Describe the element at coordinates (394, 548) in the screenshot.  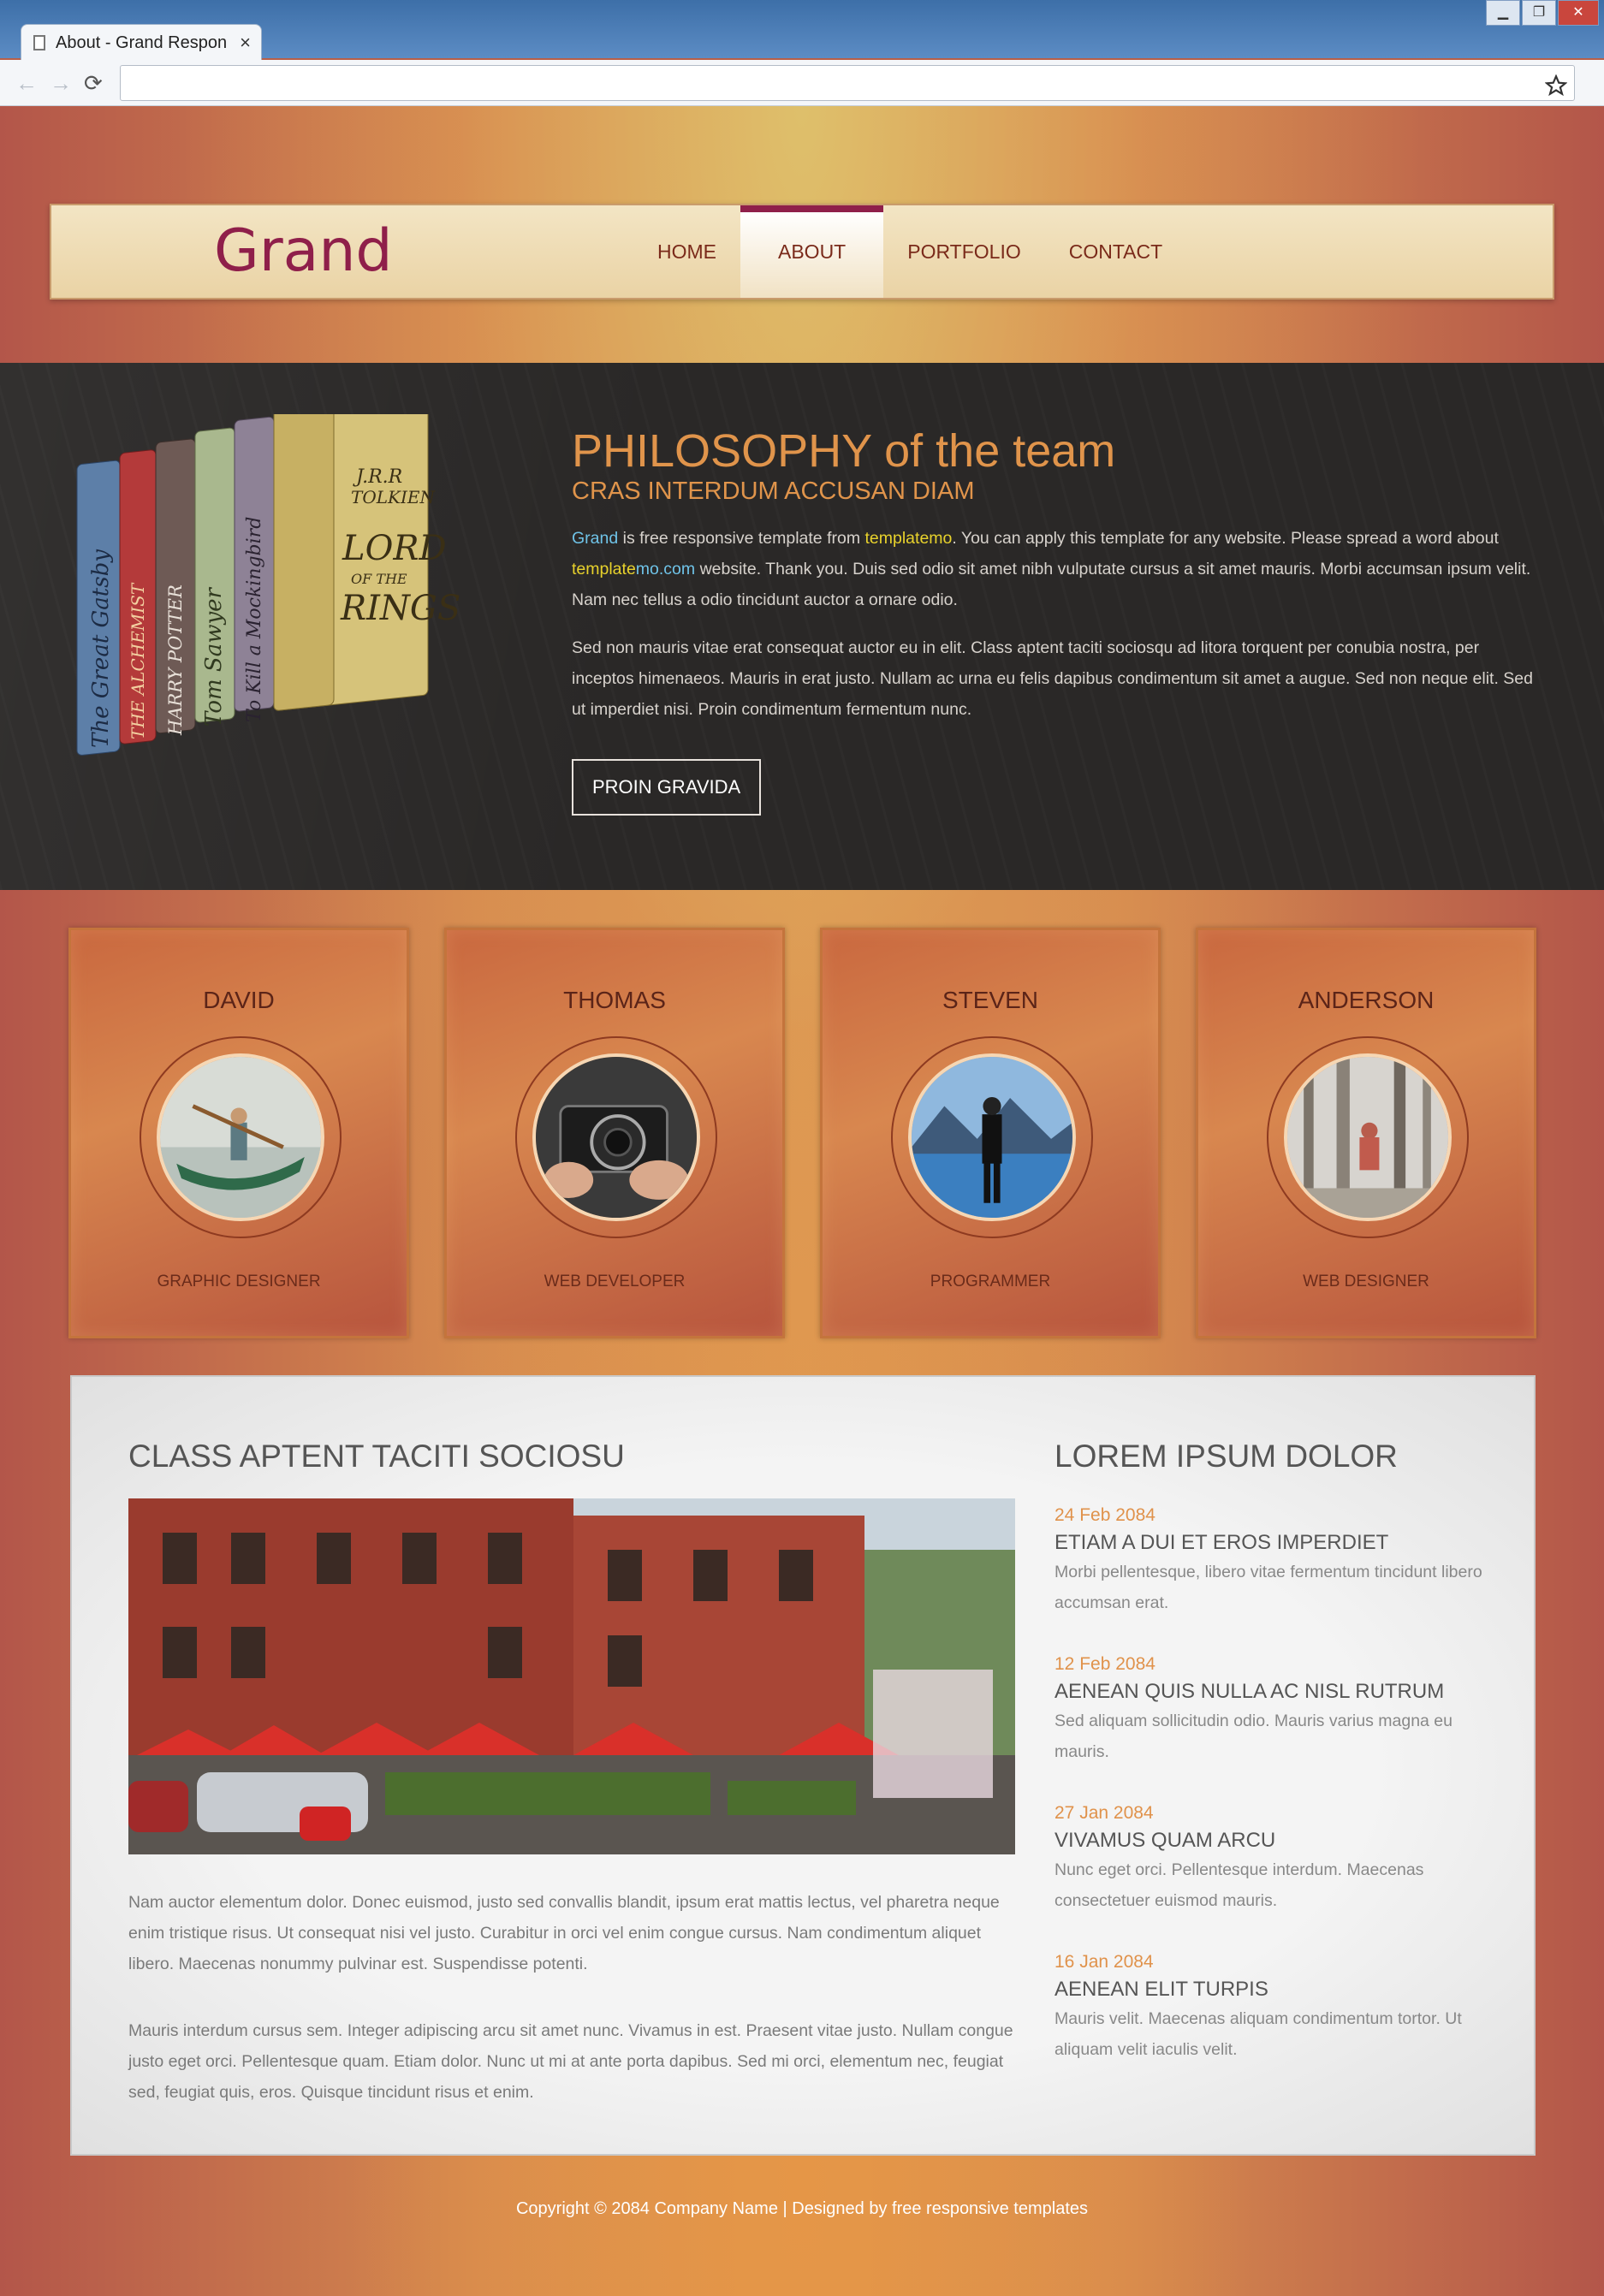
I see `book-cover-line: LORD` at that location.